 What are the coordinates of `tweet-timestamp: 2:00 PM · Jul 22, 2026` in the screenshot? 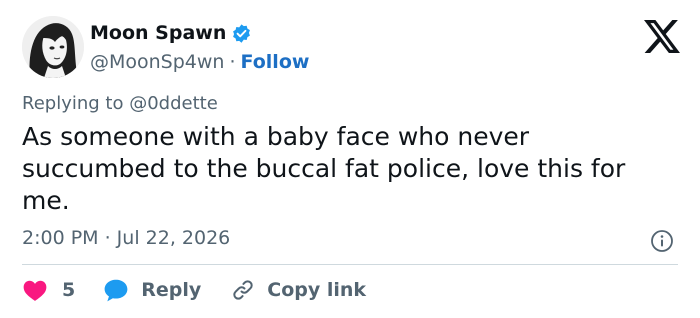 It's located at (126, 238).